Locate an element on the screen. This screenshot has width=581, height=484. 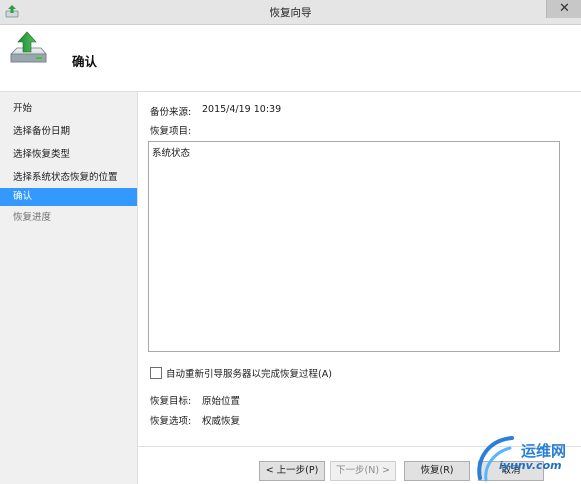
window-title: 恢复向导 is located at coordinates (290, 13).